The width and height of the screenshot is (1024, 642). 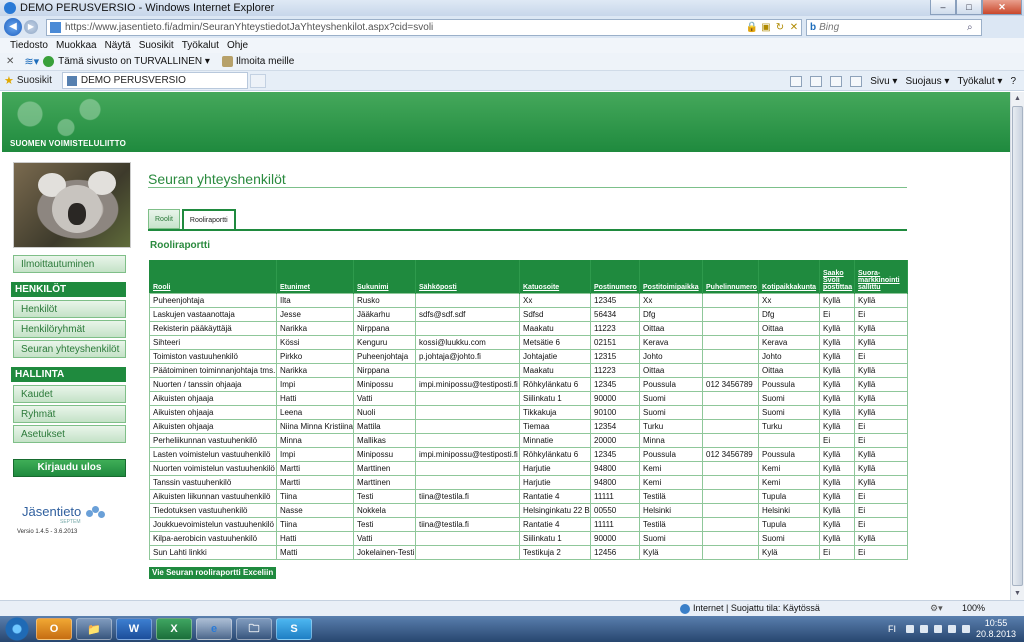 I want to click on zoom-level: 100%, so click(x=973, y=608).